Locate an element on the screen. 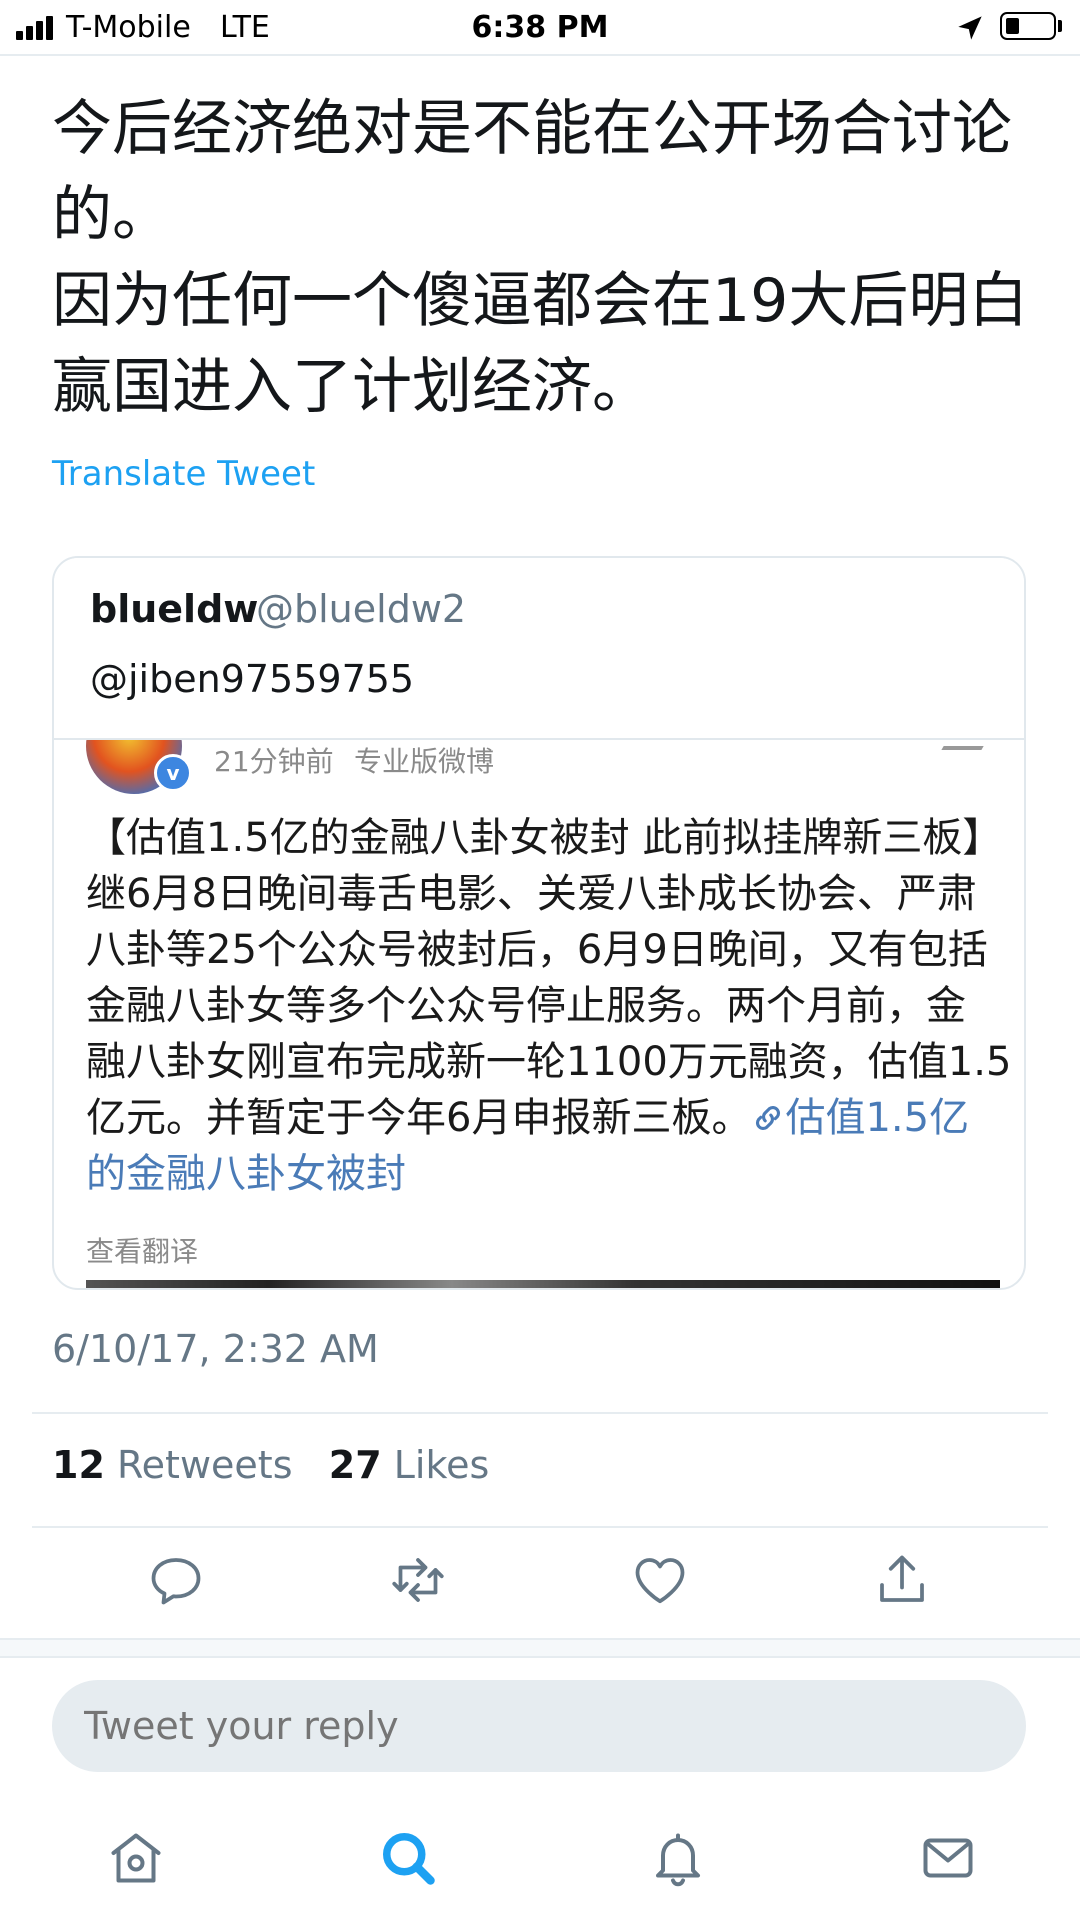 This screenshot has width=1080, height=1920. reply-icon is located at coordinates (176, 1581).